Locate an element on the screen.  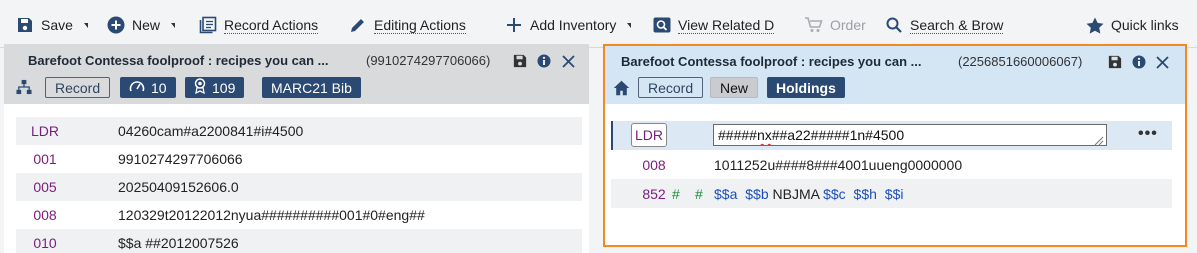
holdings-badge-label: Holdings is located at coordinates (806, 87).